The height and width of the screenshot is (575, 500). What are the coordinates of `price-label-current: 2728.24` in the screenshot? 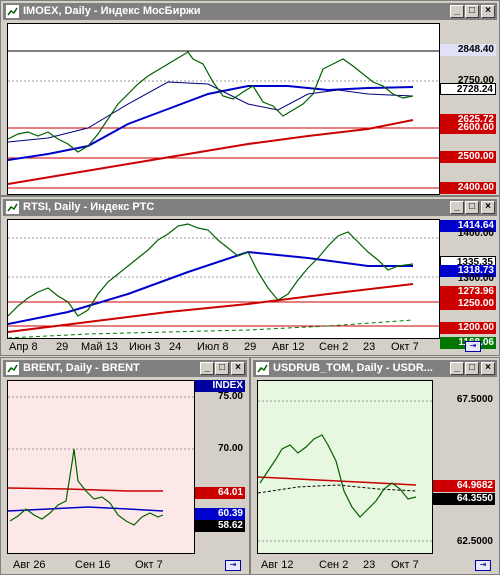 It's located at (468, 89).